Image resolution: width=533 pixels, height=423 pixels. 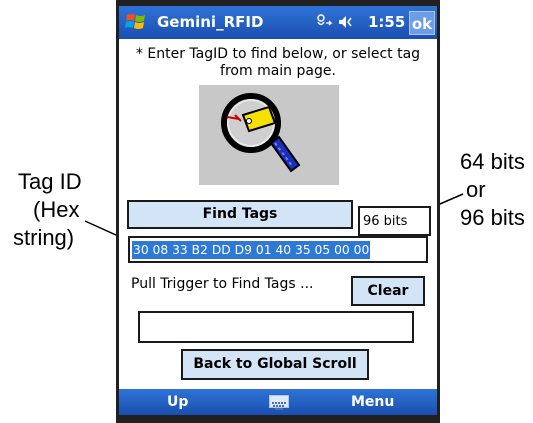 What do you see at coordinates (345, 22) in the screenshot?
I see `volume-icon` at bounding box center [345, 22].